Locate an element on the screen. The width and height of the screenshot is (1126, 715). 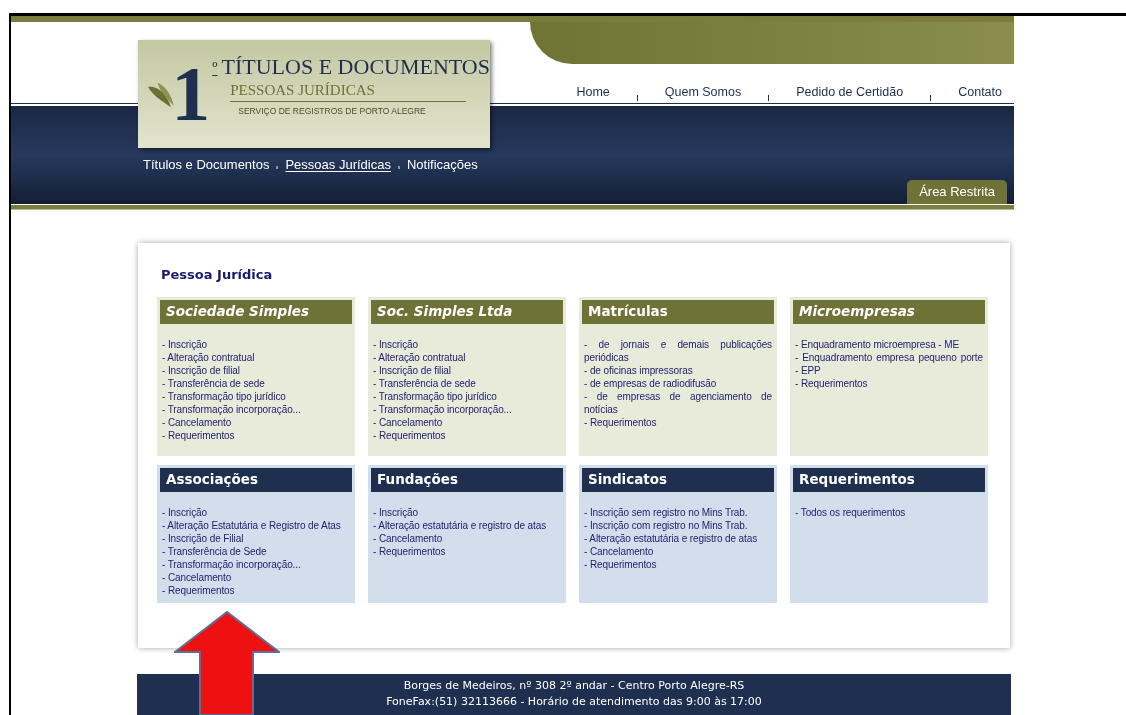
category-heading: Soc. Simples Ltda is located at coordinates (467, 311).